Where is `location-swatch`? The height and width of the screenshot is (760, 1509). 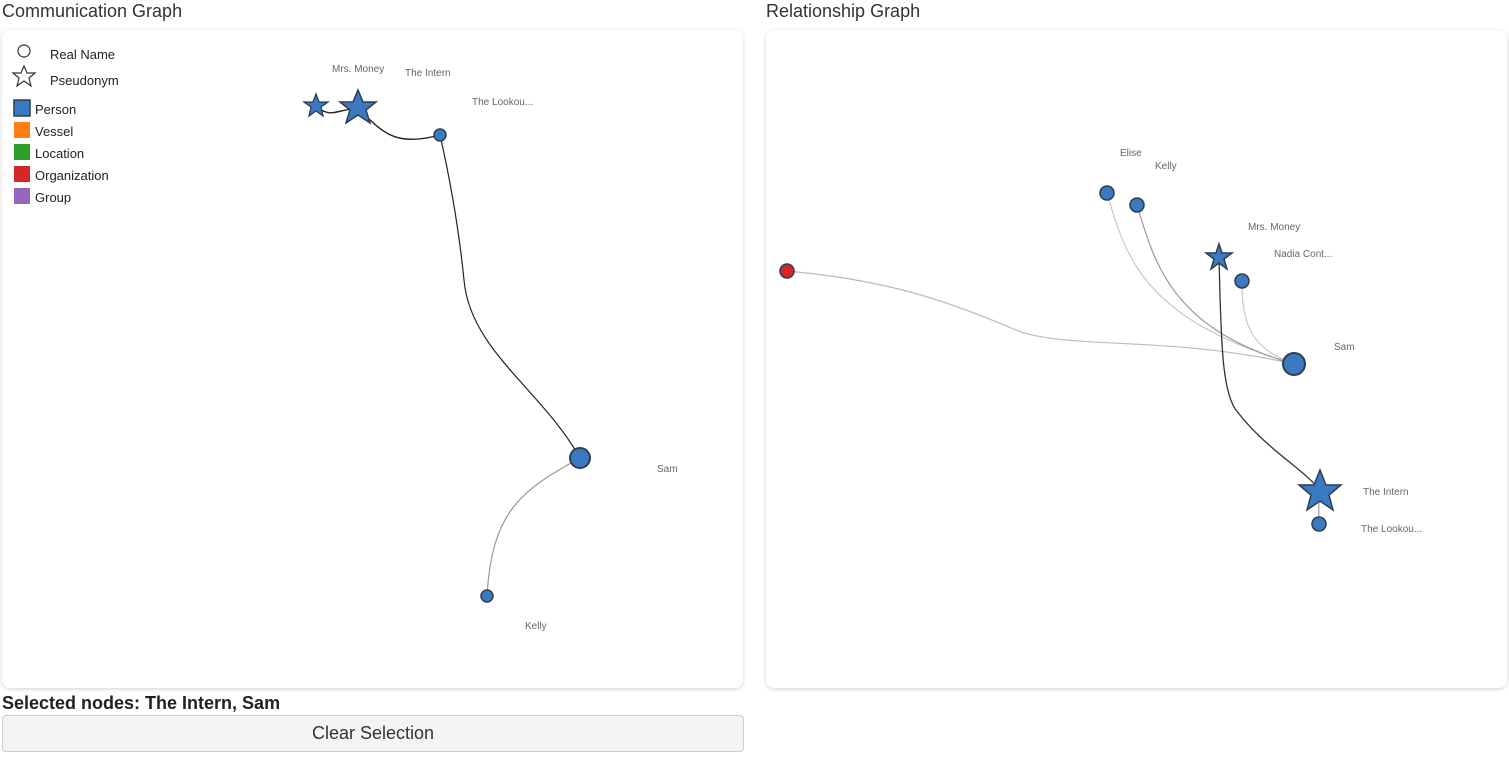 location-swatch is located at coordinates (22, 152).